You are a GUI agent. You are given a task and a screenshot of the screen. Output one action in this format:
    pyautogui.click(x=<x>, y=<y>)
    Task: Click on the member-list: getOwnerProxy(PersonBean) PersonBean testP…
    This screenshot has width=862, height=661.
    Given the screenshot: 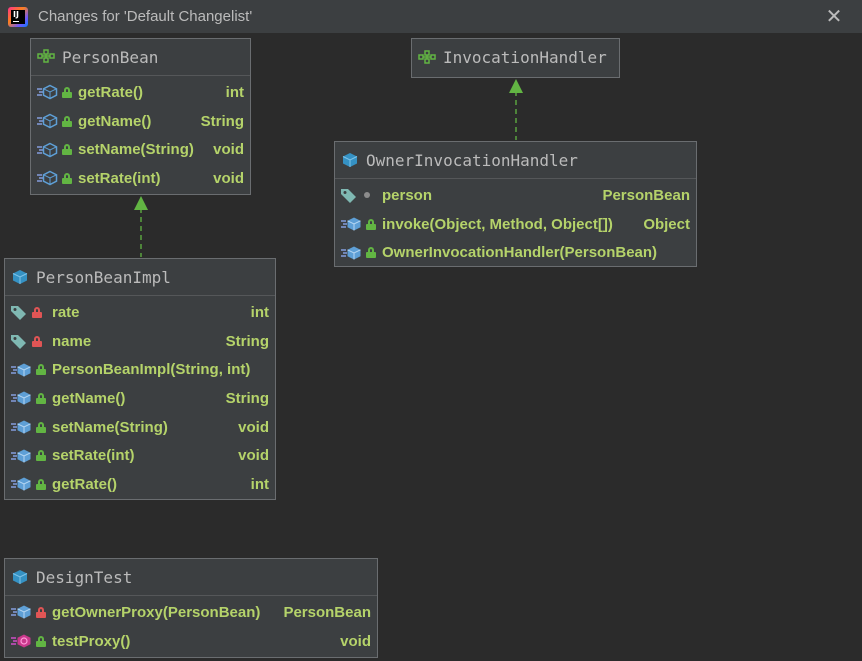 What is the action you would take?
    pyautogui.click(x=191, y=625)
    